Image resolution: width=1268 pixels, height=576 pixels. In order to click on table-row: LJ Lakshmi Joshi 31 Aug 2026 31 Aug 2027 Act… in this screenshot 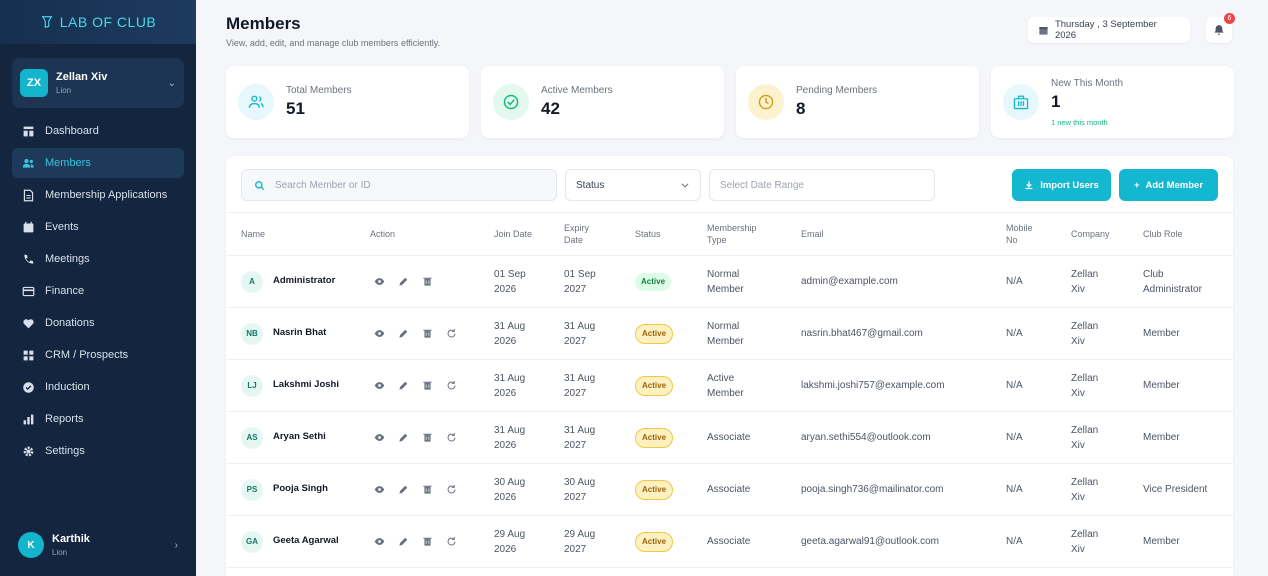, I will do `click(729, 386)`.